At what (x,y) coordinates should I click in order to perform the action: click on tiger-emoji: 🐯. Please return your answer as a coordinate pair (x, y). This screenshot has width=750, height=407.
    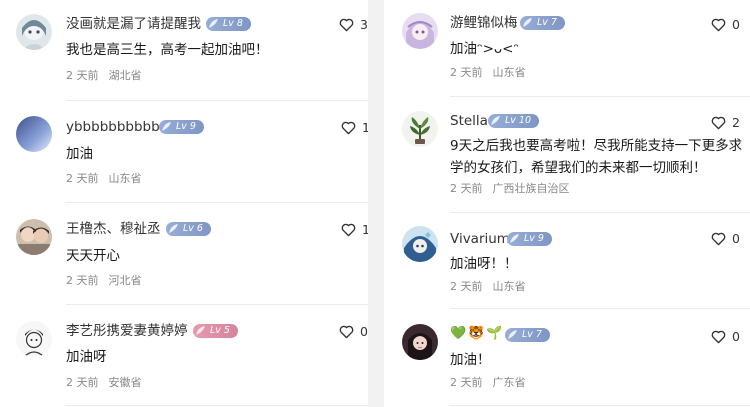
    Looking at the image, I should click on (476, 333).